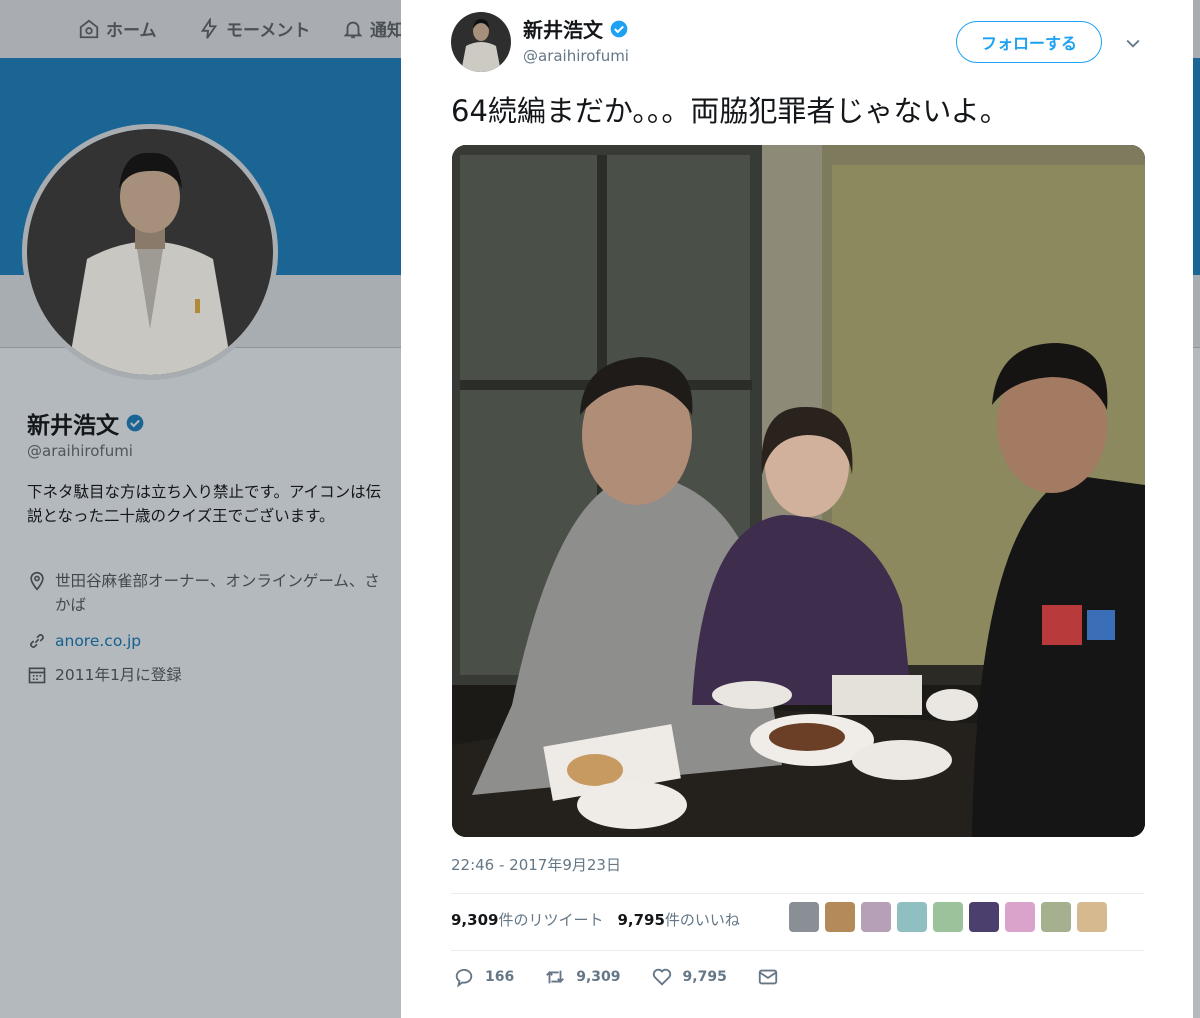  Describe the element at coordinates (37, 641) in the screenshot. I see `link-icon` at that location.